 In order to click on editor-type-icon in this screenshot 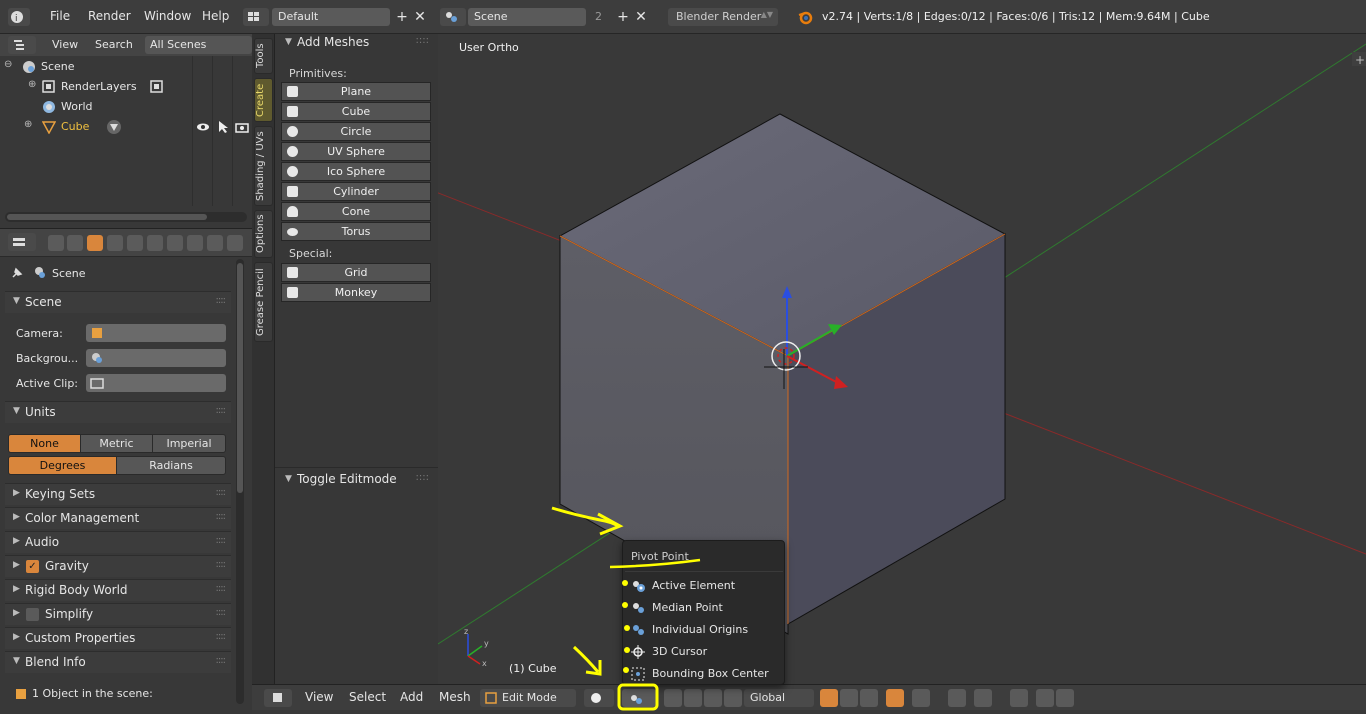, I will do `click(278, 698)`.